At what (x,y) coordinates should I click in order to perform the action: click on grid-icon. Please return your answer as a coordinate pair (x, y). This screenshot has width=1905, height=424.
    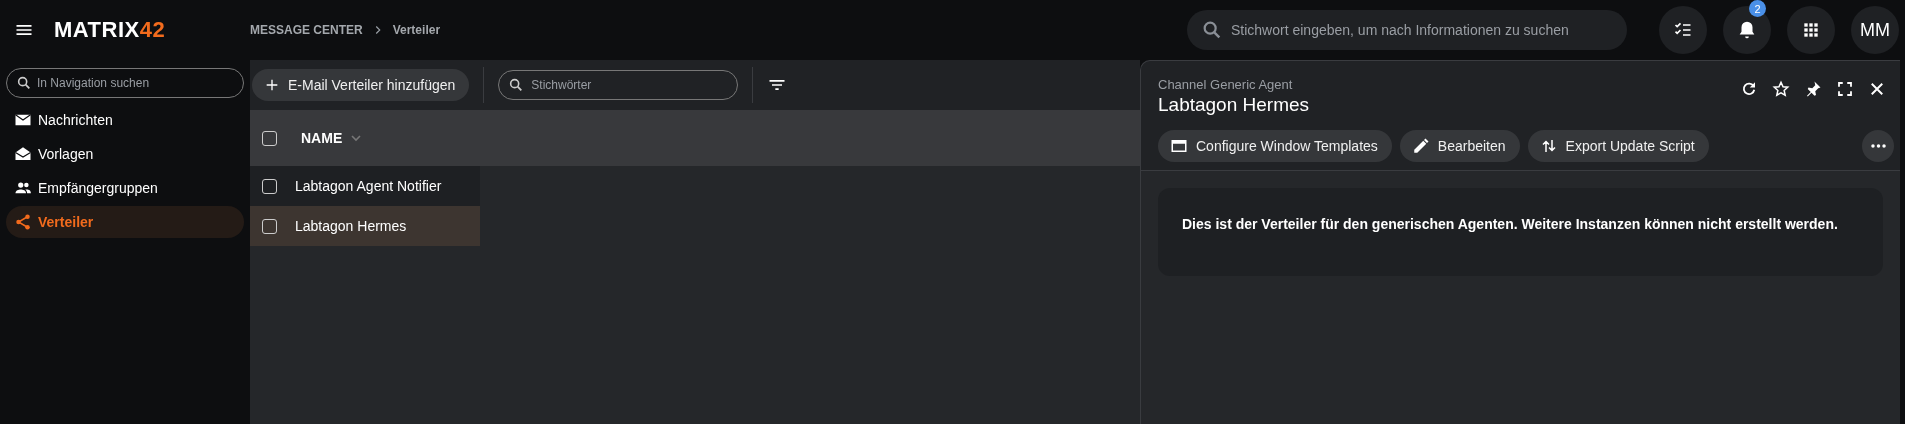
    Looking at the image, I should click on (1811, 30).